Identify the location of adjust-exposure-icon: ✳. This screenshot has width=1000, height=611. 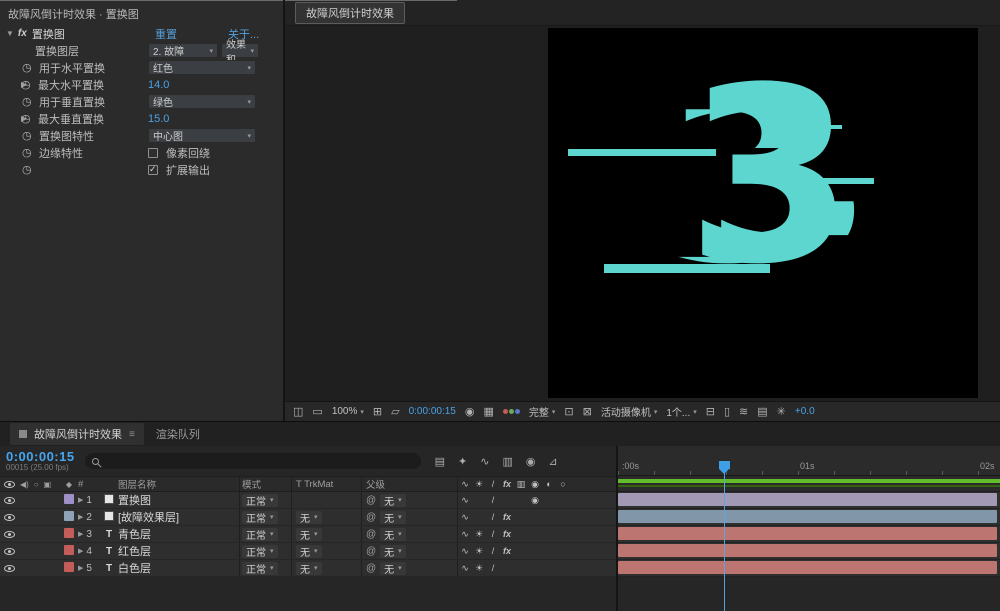
(781, 411).